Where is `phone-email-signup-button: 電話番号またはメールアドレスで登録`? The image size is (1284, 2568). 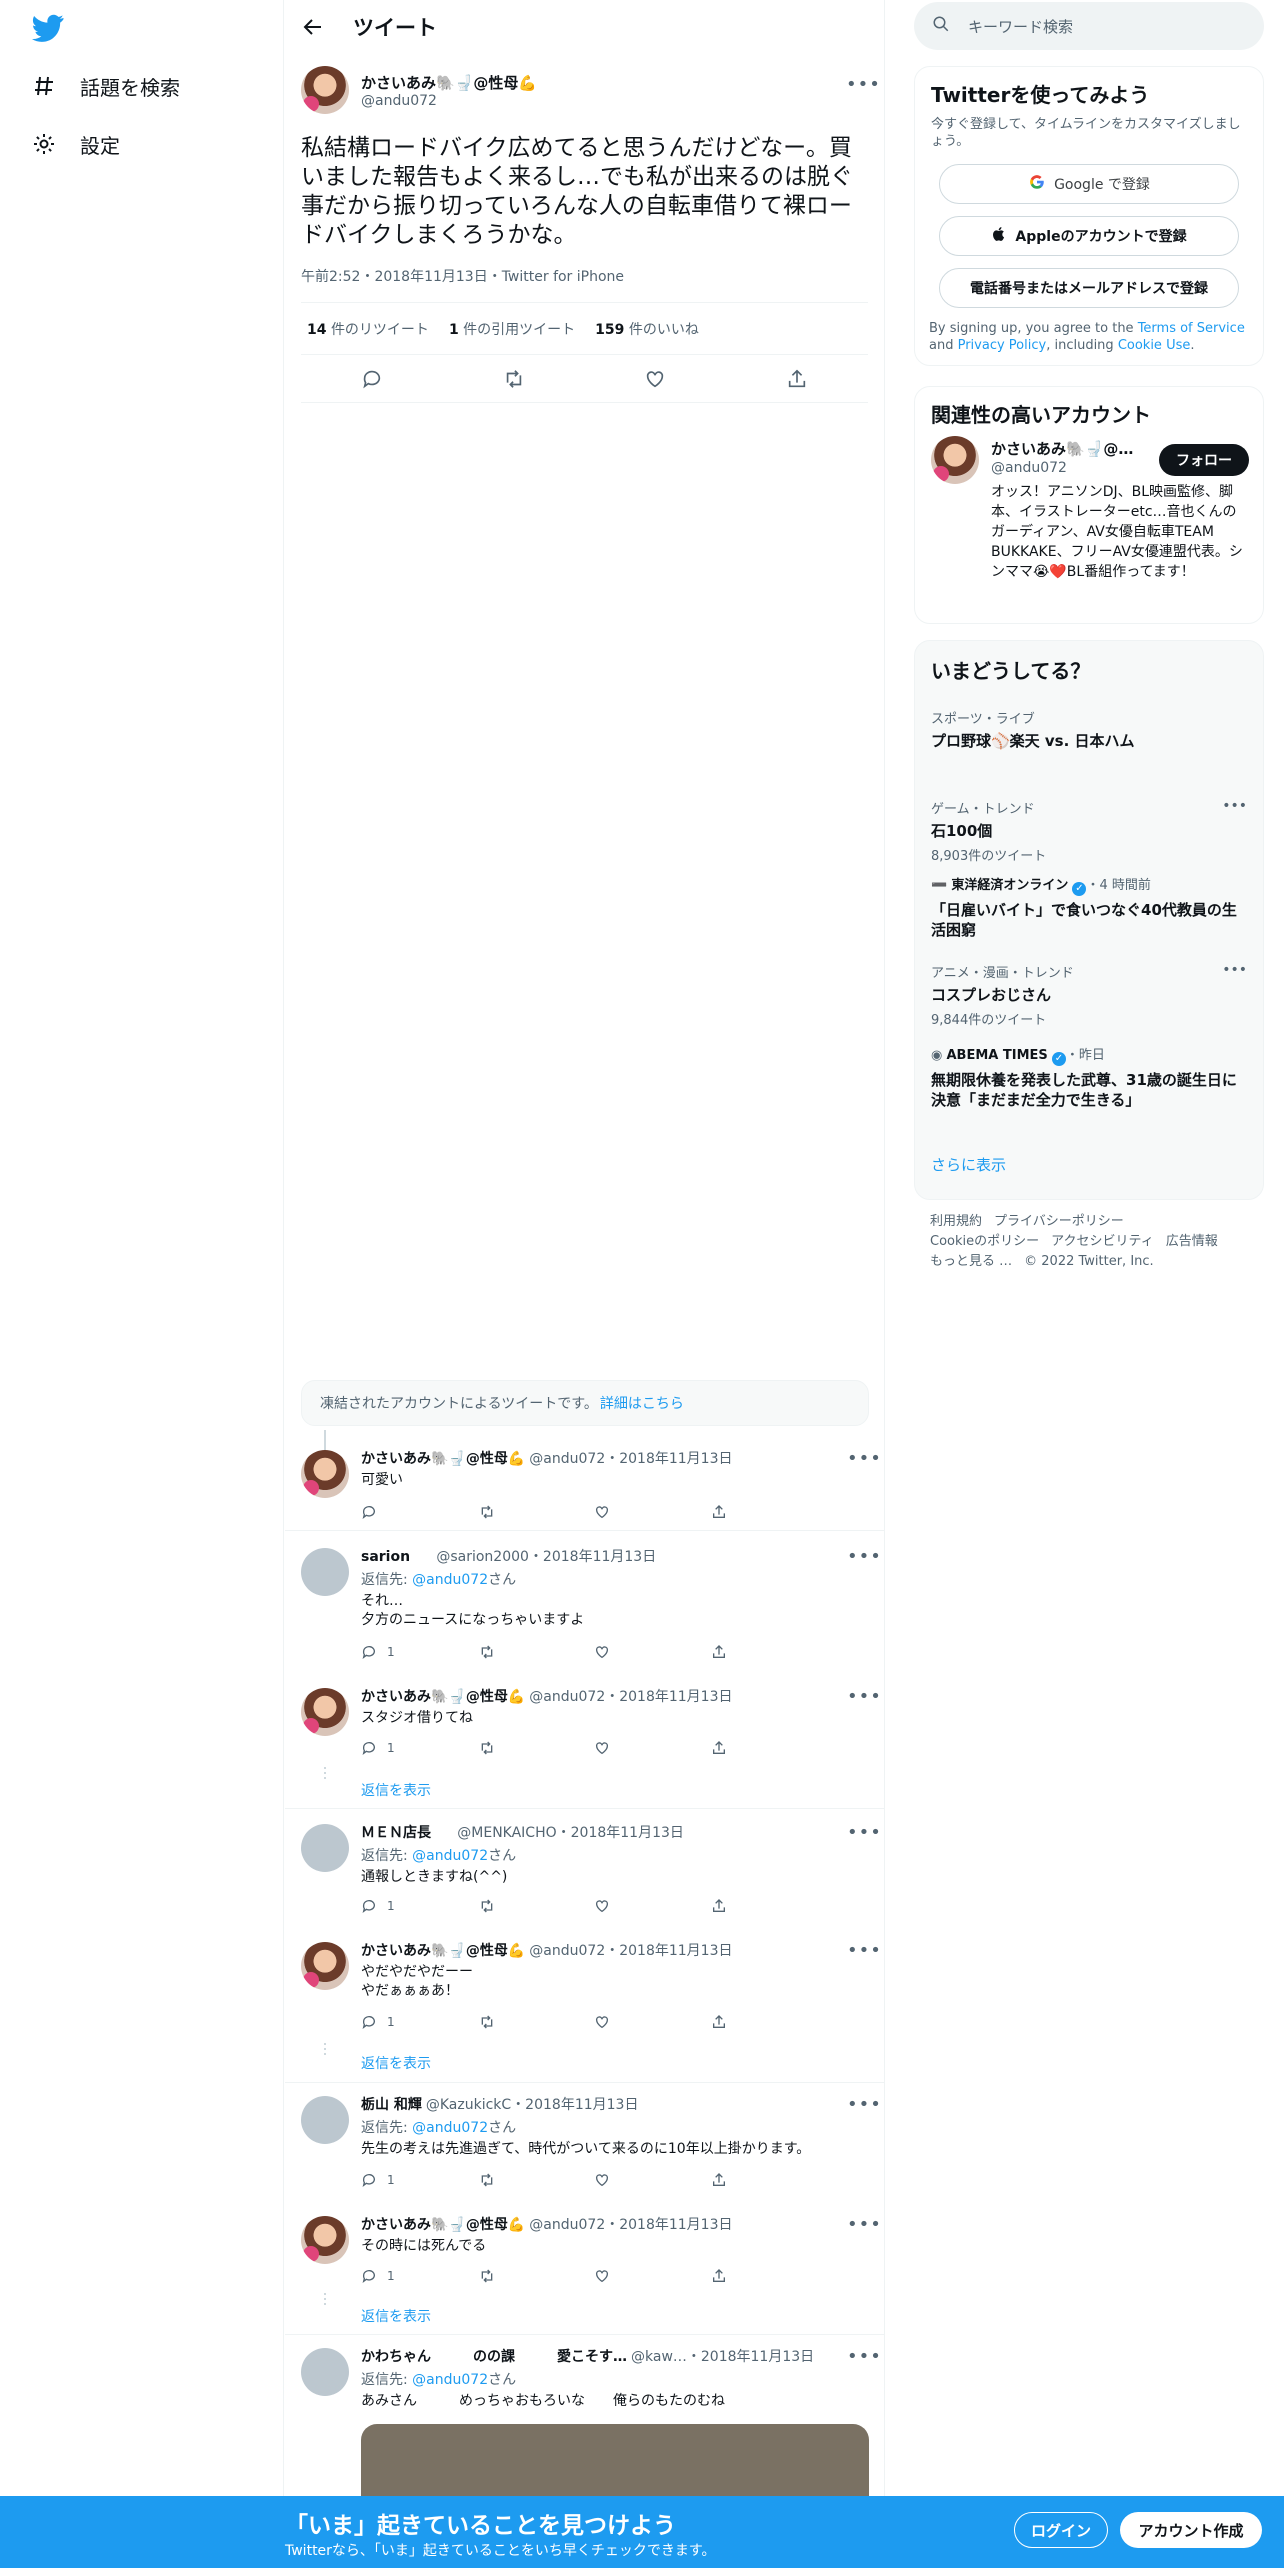 phone-email-signup-button: 電話番号またはメールアドレスで登録 is located at coordinates (1089, 288).